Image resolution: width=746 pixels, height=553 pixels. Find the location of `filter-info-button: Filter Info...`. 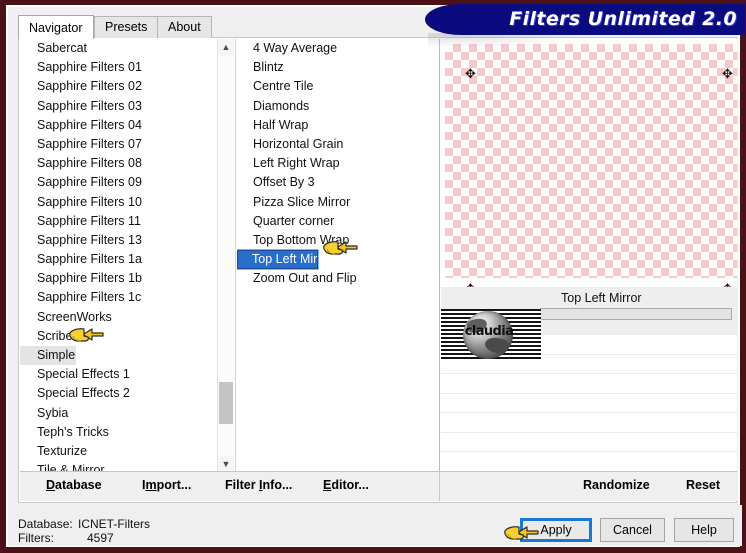

filter-info-button: Filter Info... is located at coordinates (258, 485).